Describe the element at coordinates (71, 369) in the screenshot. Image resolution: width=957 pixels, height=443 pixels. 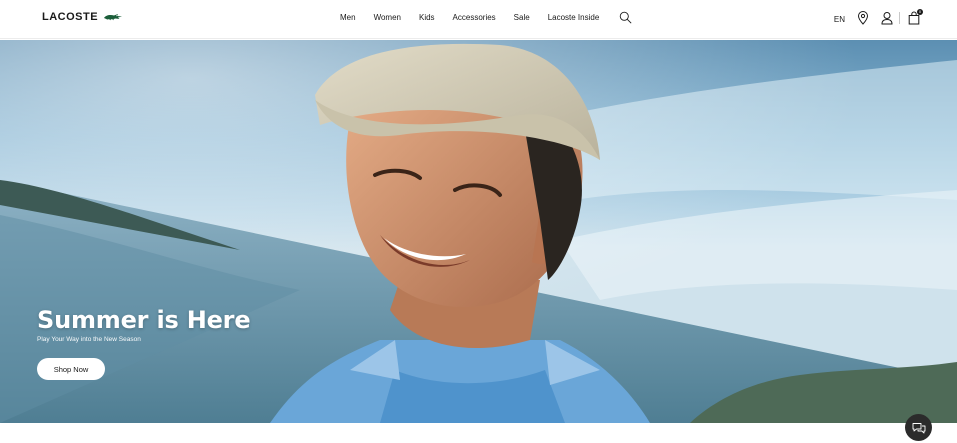
I see `shop-now-button: Shop Now` at that location.